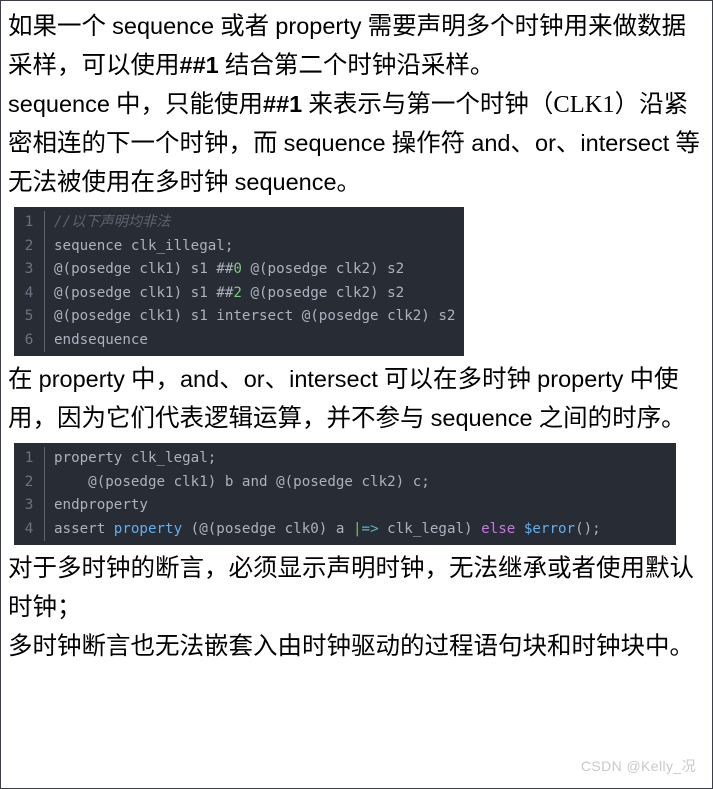  I want to click on code-line: 1 //以下声明均非法, so click(239, 223).